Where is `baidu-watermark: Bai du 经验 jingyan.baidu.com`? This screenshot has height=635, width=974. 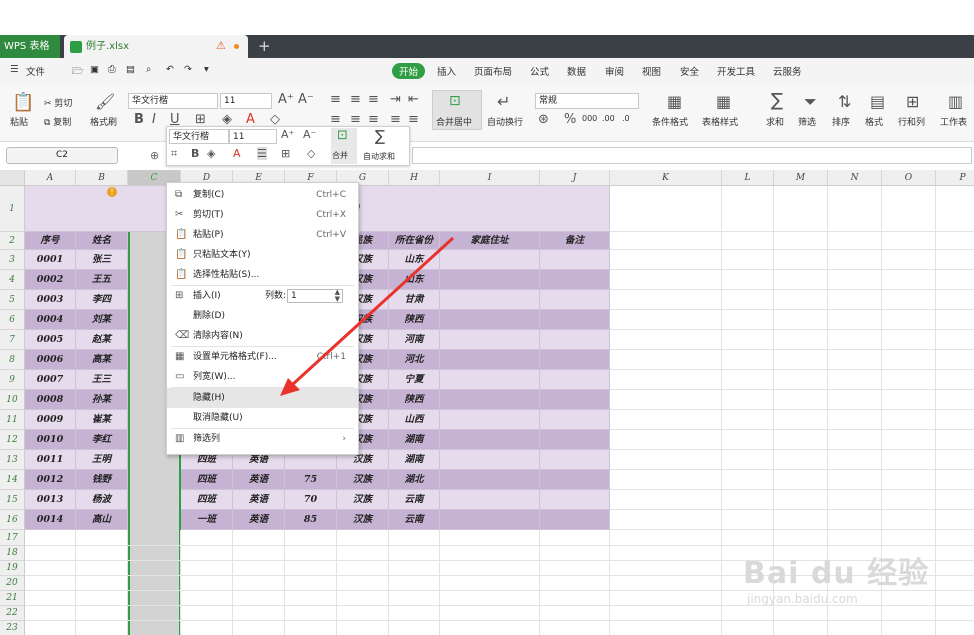 baidu-watermark: Bai du 经验 jingyan.baidu.com is located at coordinates (836, 577).